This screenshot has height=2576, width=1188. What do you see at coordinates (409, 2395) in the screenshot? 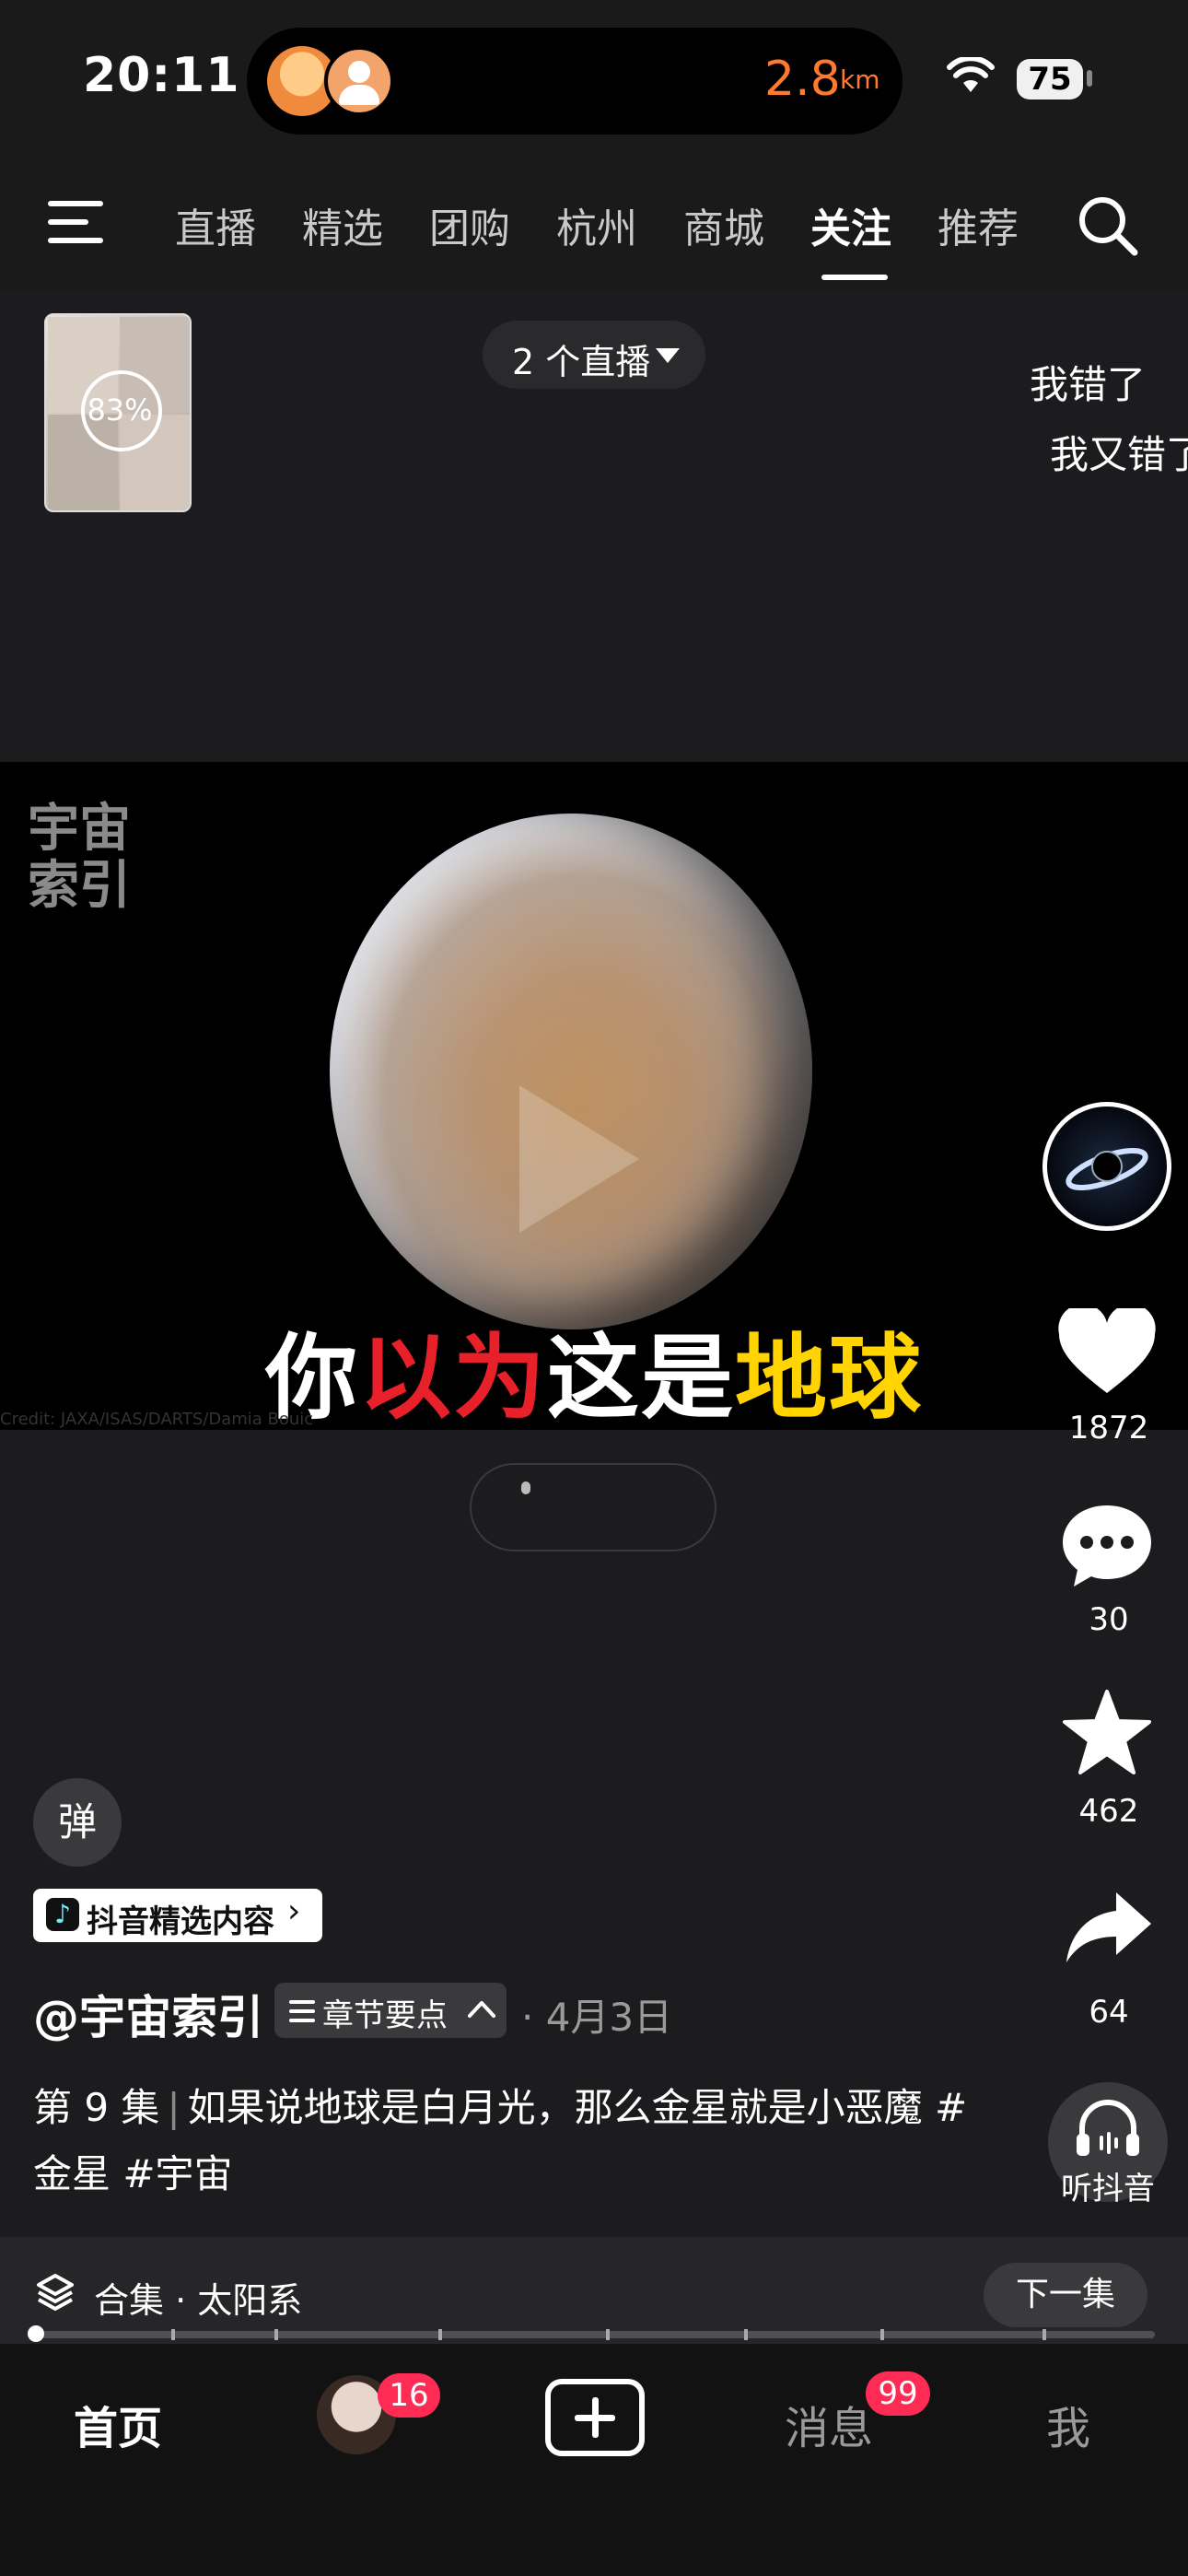
I see `friends-badge: 16` at bounding box center [409, 2395].